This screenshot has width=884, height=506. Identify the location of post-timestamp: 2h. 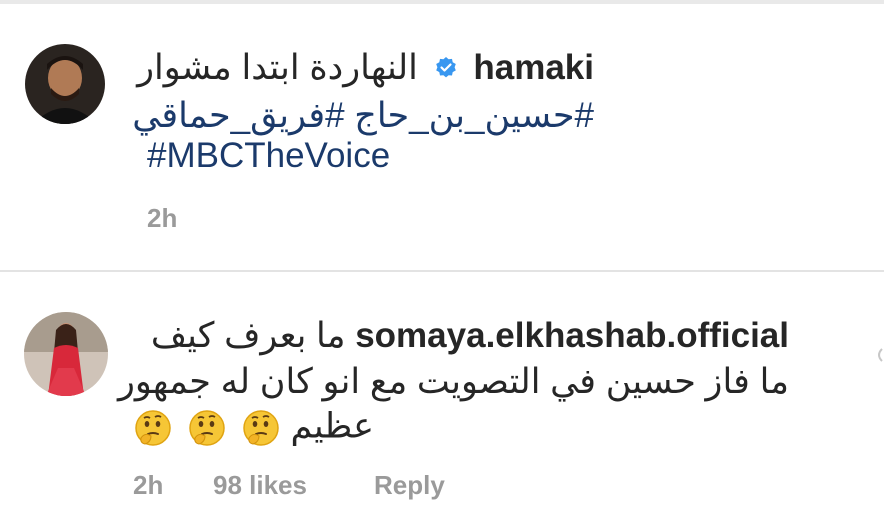
(162, 218).